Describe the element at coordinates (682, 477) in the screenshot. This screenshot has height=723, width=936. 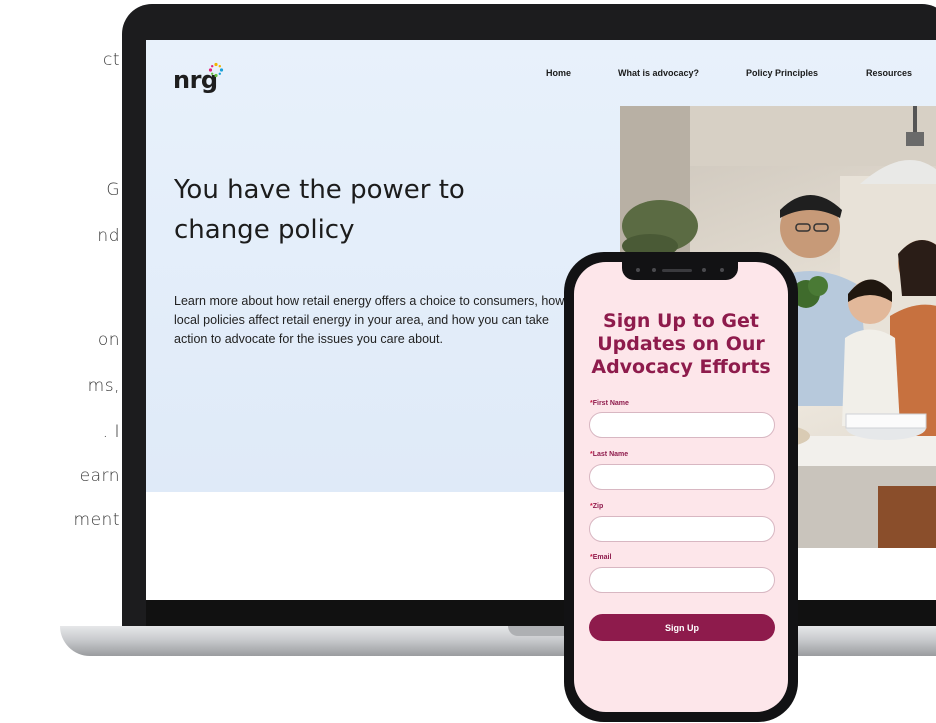
I see `last-name-input` at that location.